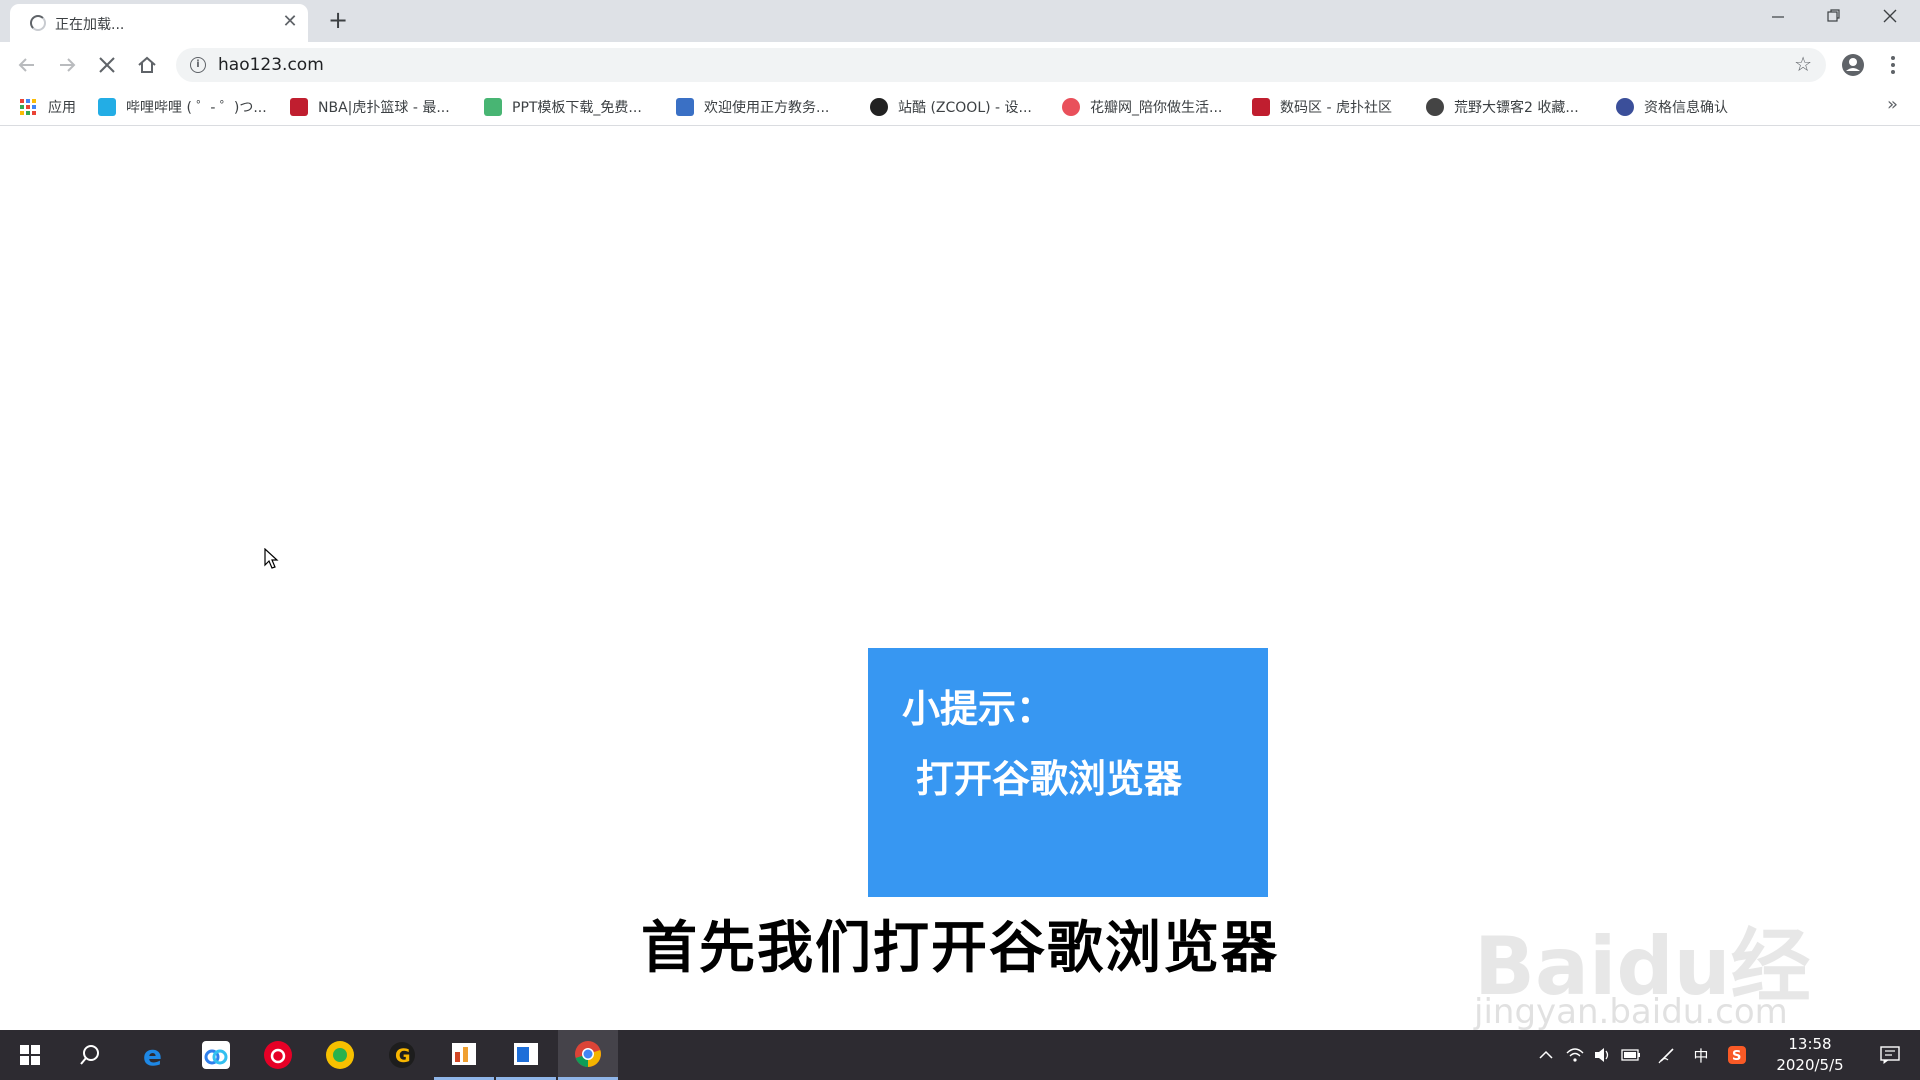 Image resolution: width=1920 pixels, height=1080 pixels. What do you see at coordinates (107, 107) in the screenshot?
I see `bilibili-icon` at bounding box center [107, 107].